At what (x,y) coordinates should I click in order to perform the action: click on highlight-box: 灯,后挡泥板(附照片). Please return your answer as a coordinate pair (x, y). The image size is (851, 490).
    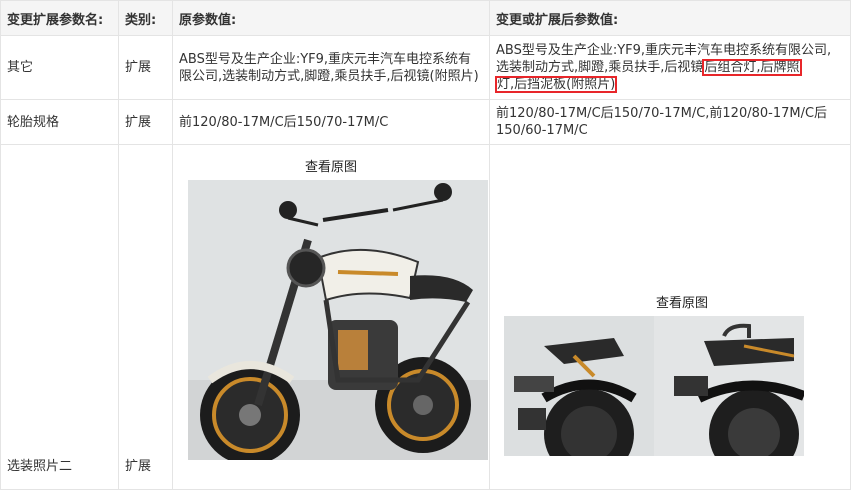
    Looking at the image, I should click on (556, 84).